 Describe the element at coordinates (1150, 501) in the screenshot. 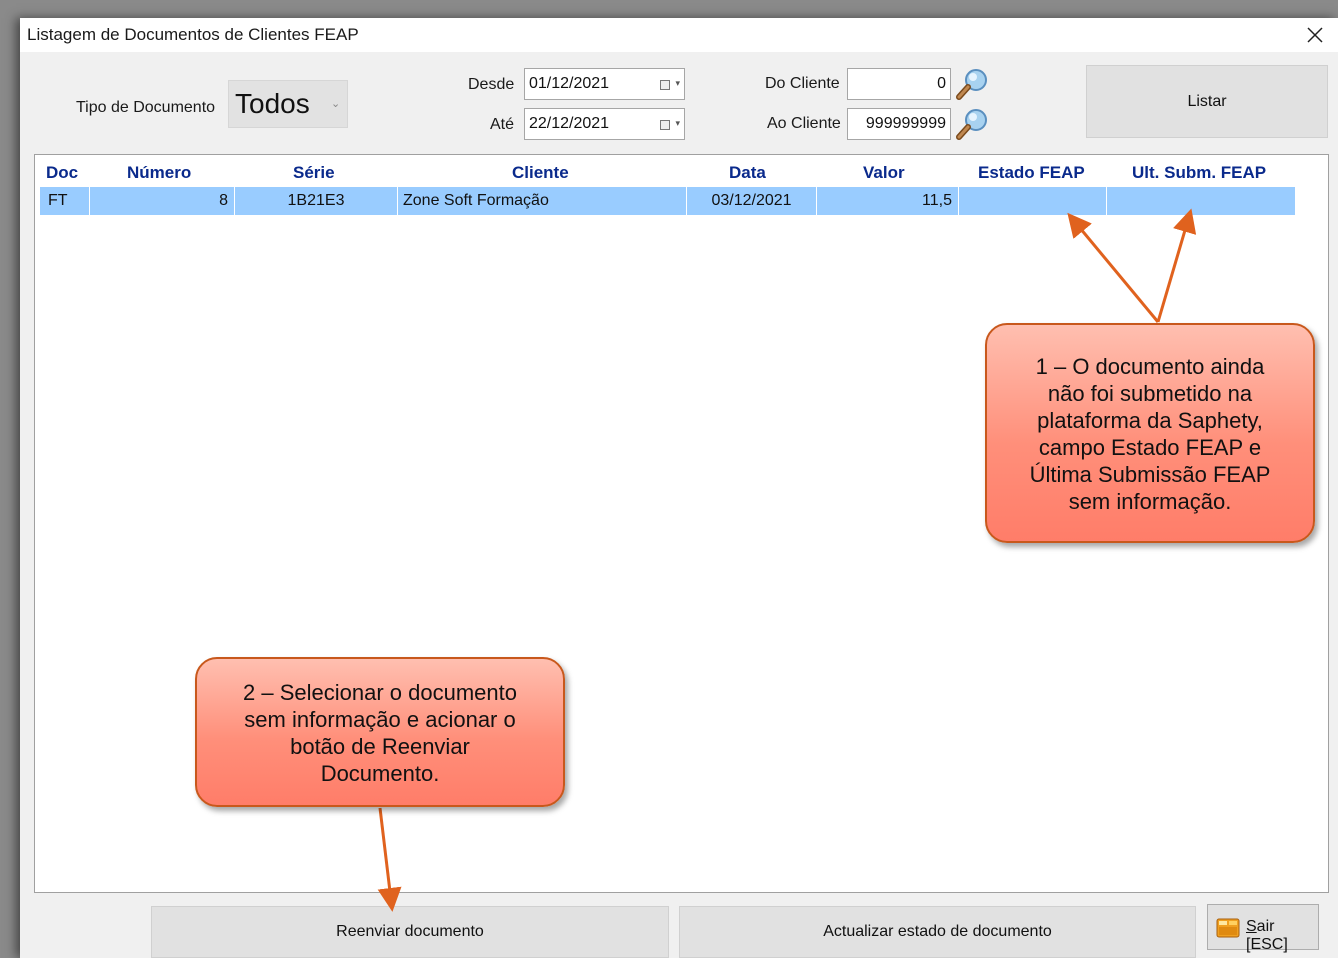

I see `callout-one-line: sem informação.` at that location.